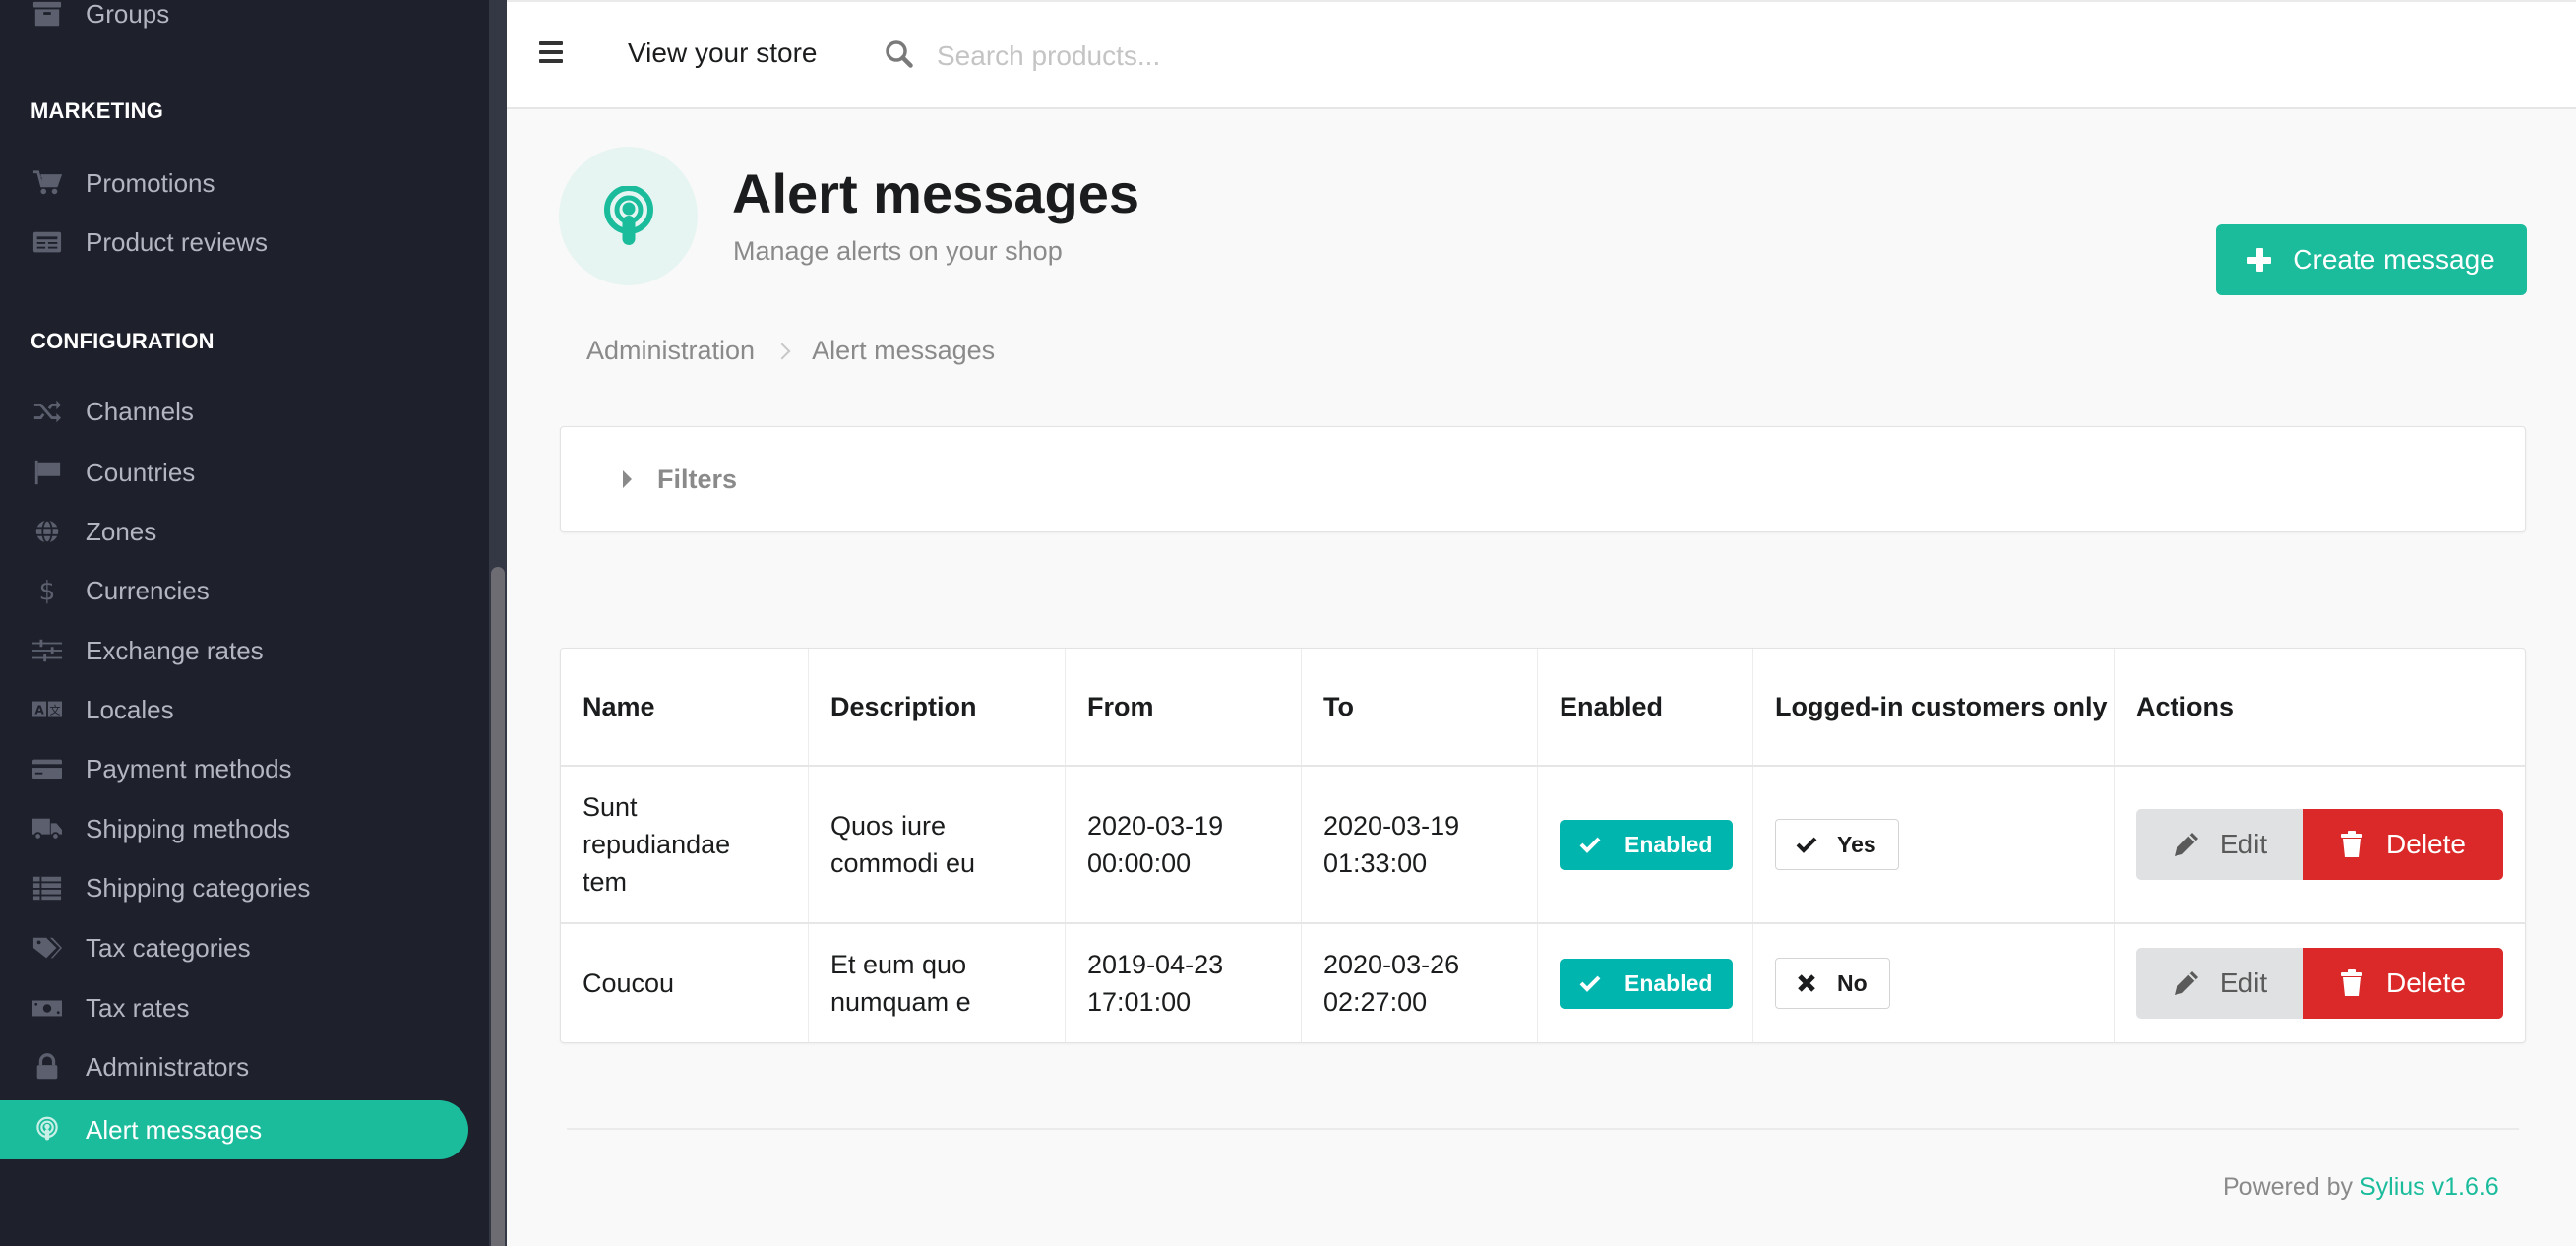 This screenshot has width=2576, height=1246. I want to click on translate-icon: A文, so click(47, 709).